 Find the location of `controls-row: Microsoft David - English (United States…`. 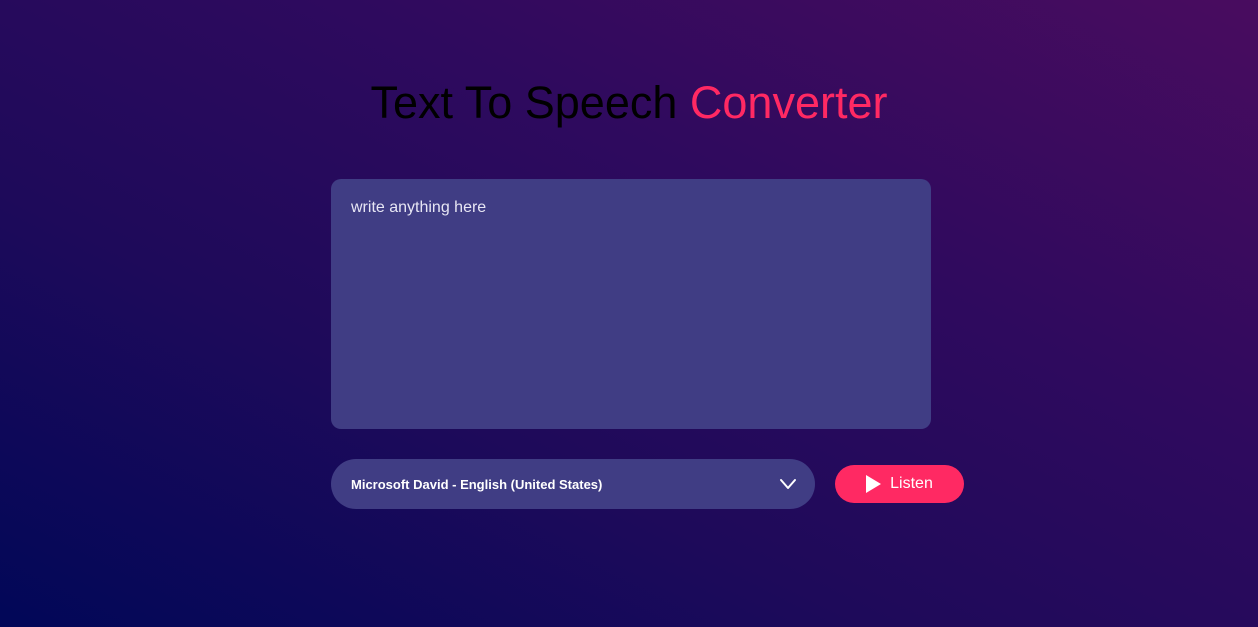

controls-row: Microsoft David - English (United States… is located at coordinates (647, 484).